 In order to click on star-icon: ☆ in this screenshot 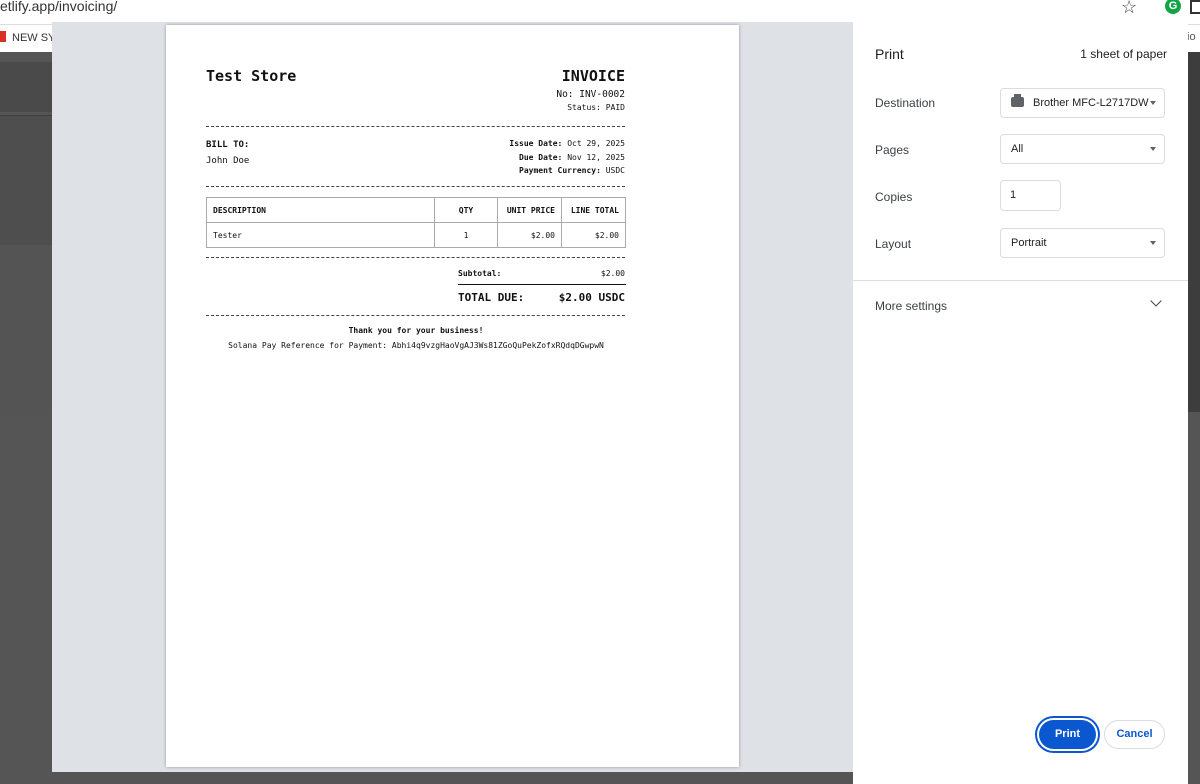, I will do `click(1129, 9)`.